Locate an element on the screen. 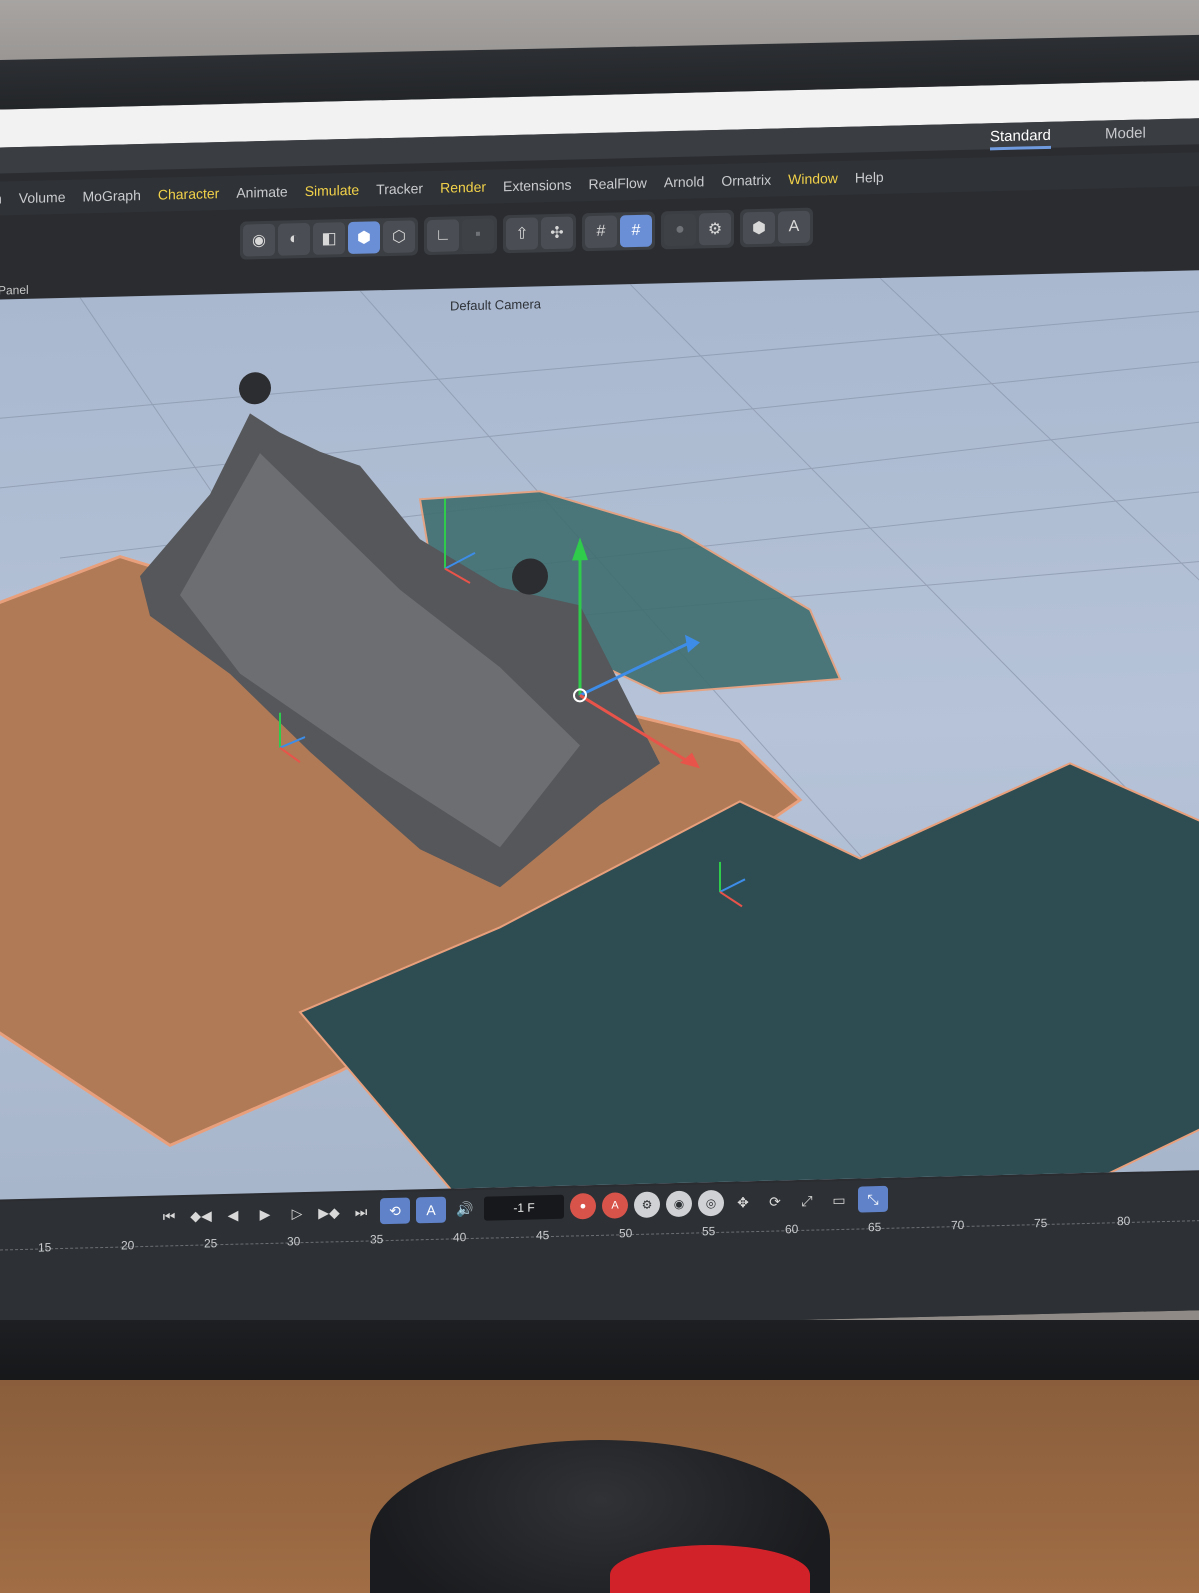  toolbar-group-2: ⇧ ✣ is located at coordinates (539, 233).